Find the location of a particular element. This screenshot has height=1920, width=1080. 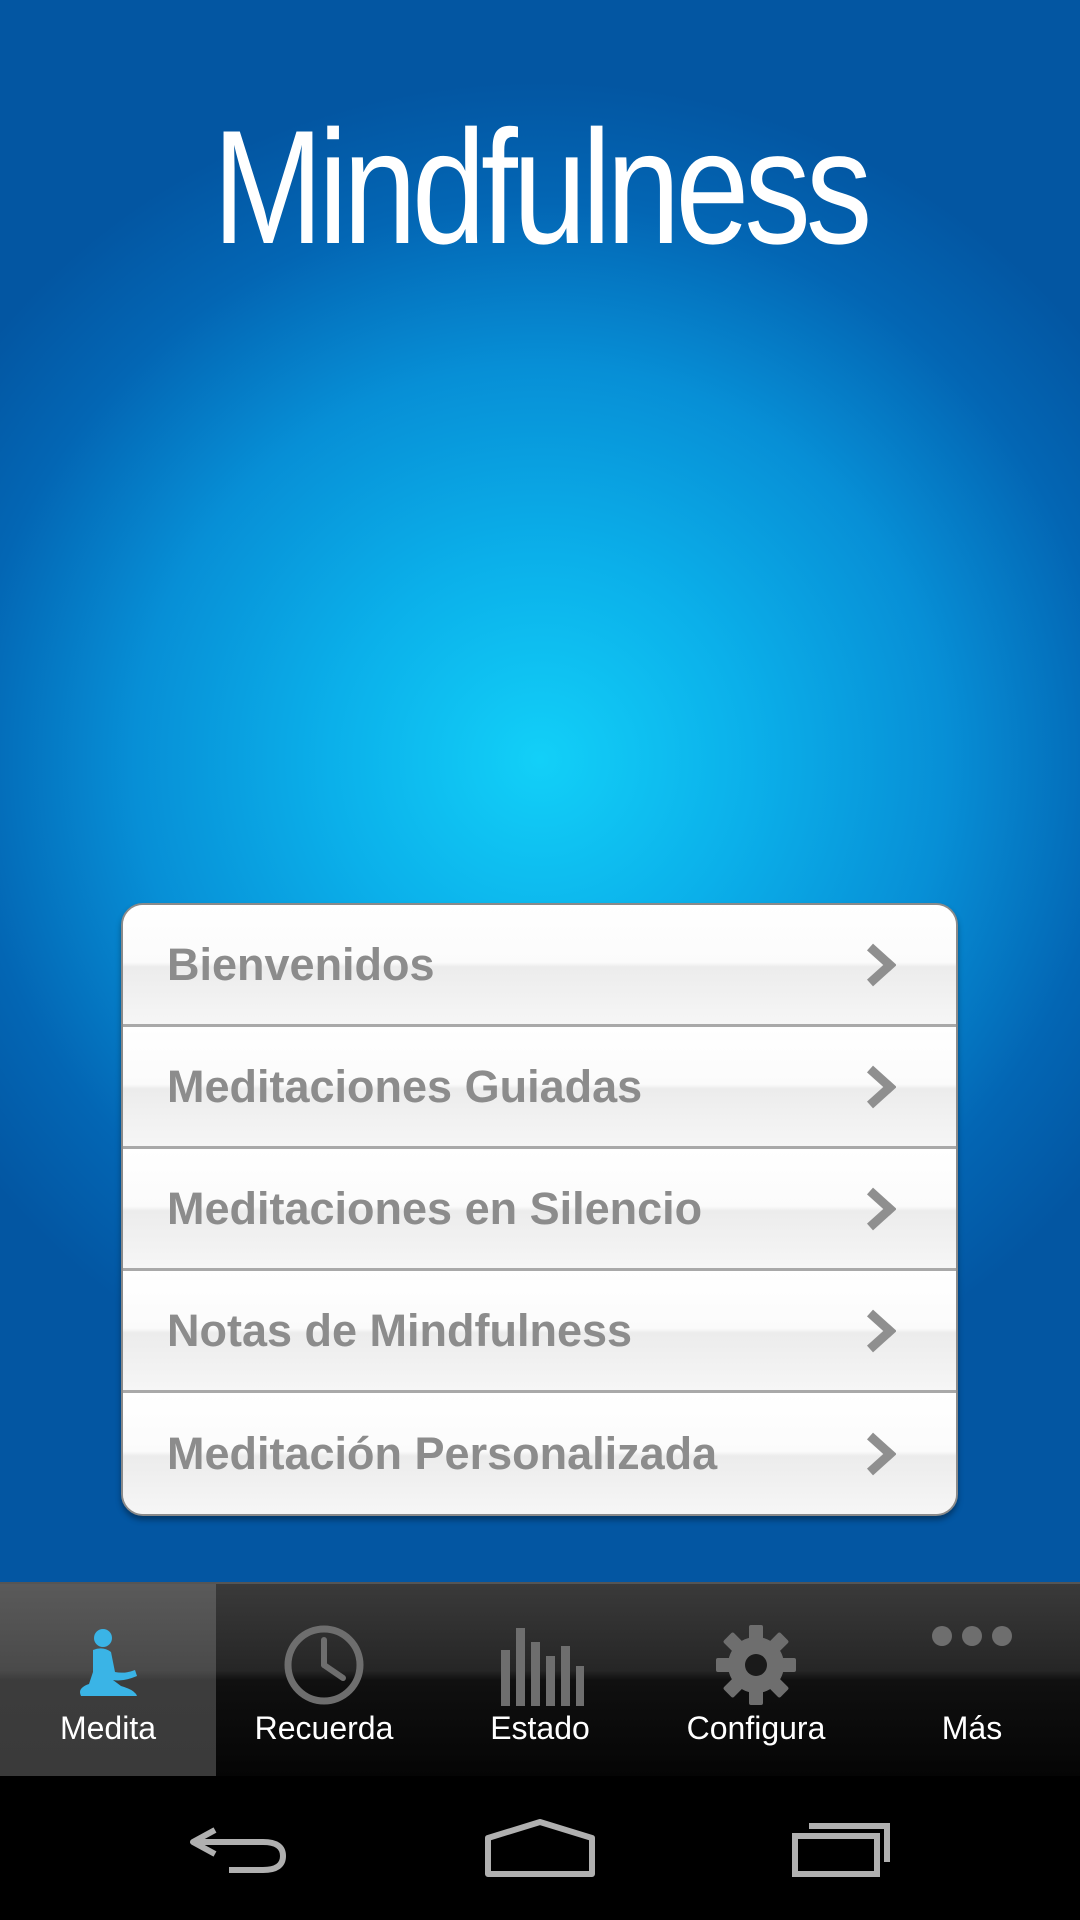

tab-recuerda: Recuerda is located at coordinates (324, 1680).